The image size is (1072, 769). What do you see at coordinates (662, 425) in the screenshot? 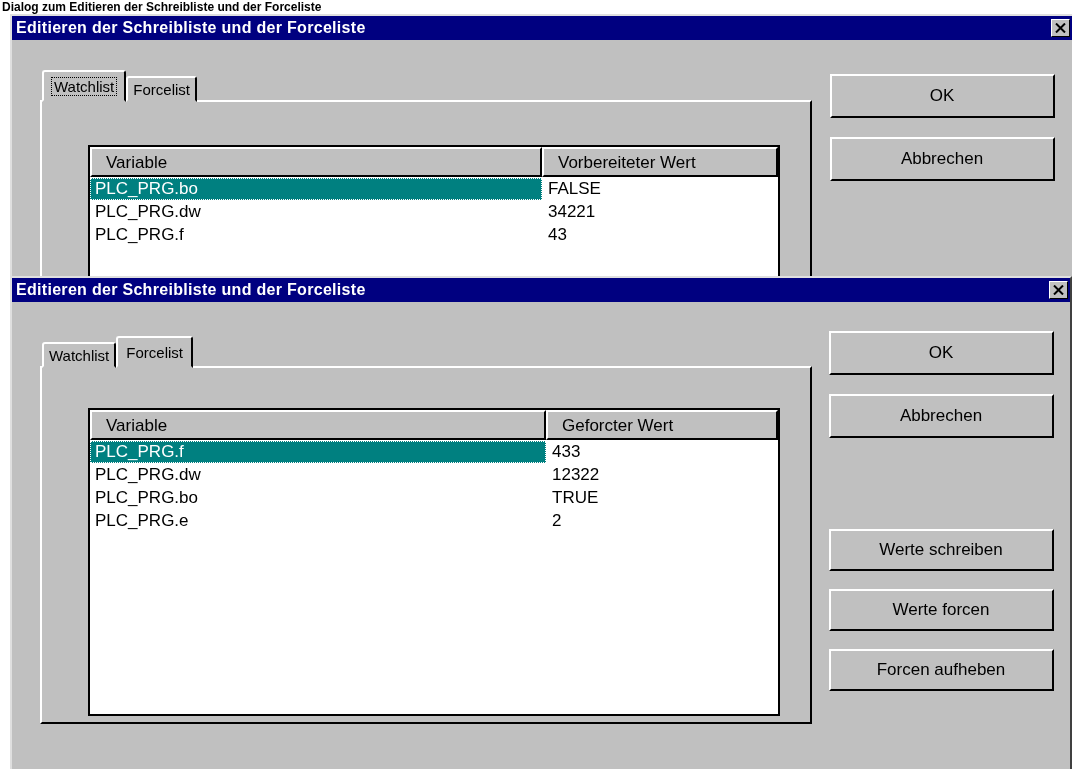
I see `column-header: Geforcter Wert` at bounding box center [662, 425].